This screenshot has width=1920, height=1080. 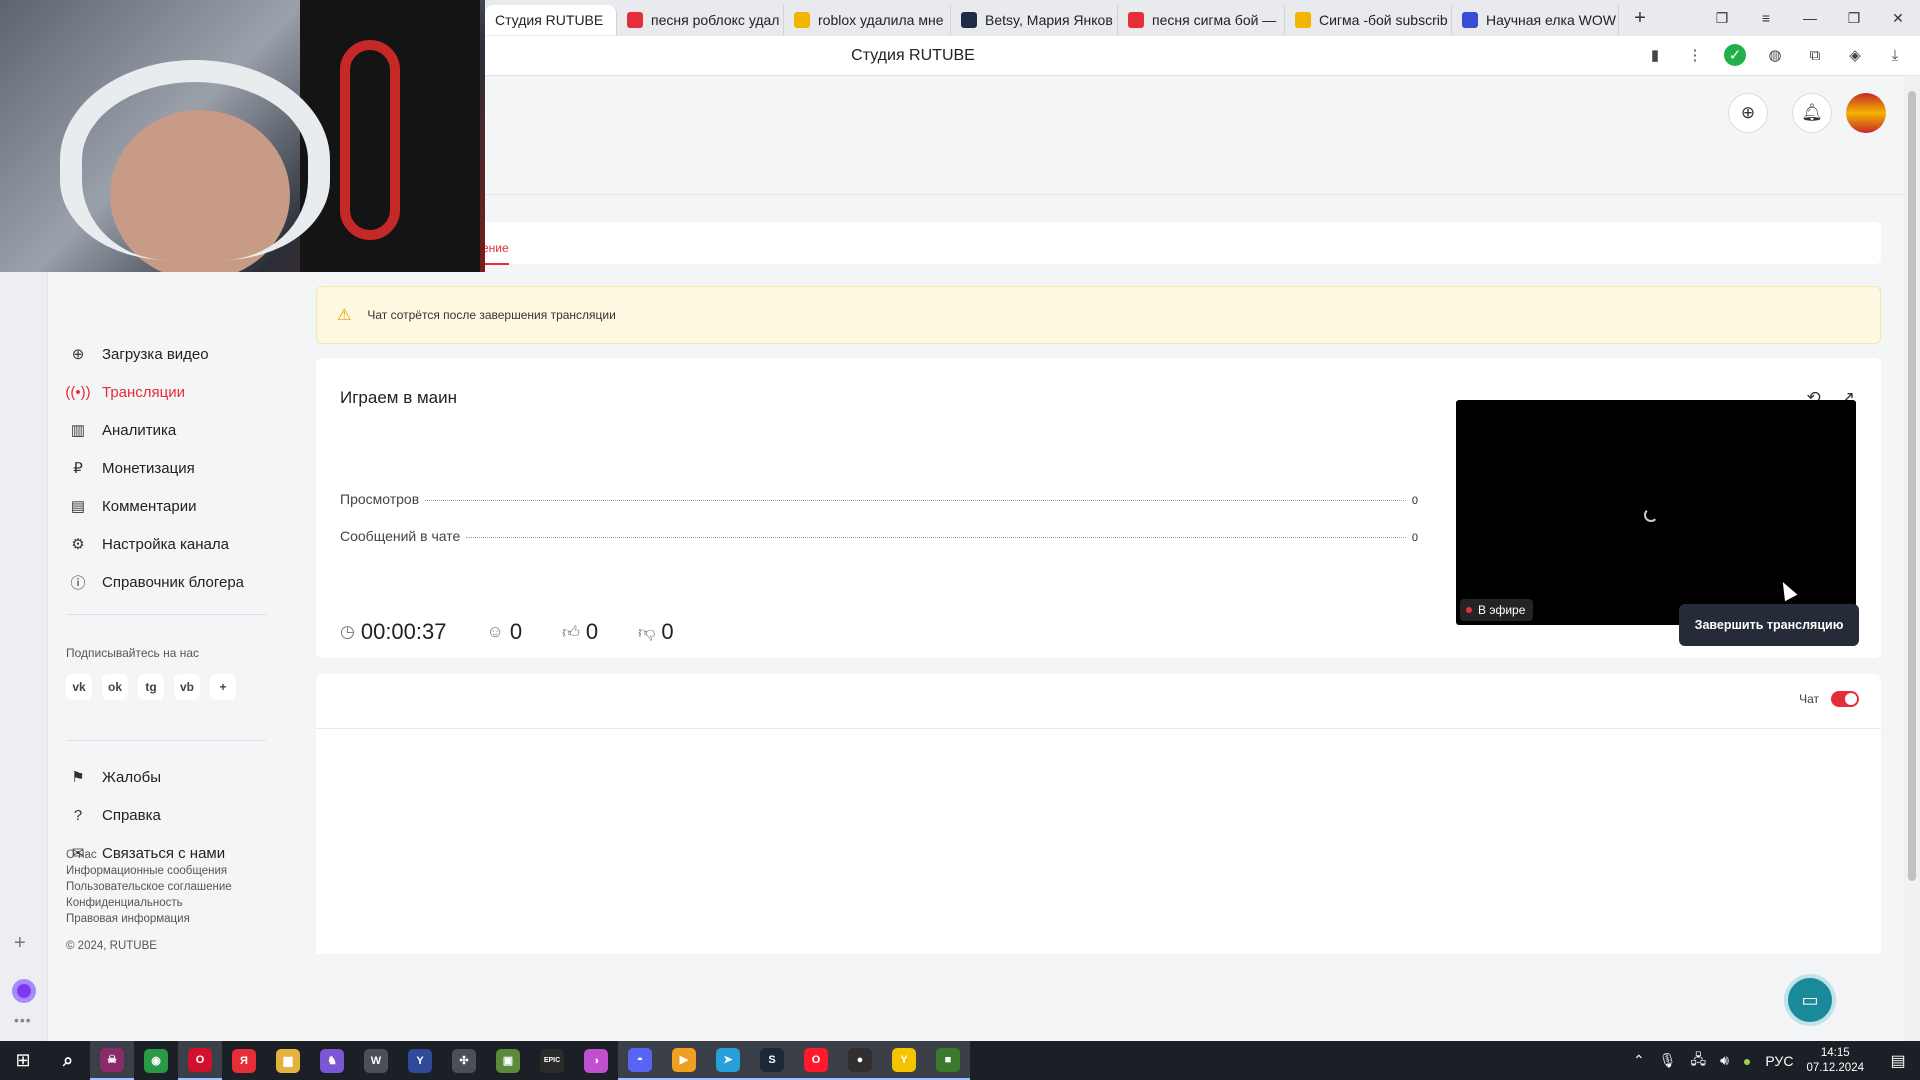 What do you see at coordinates (1414, 501) in the screenshot?
I see `stat-value: 0` at bounding box center [1414, 501].